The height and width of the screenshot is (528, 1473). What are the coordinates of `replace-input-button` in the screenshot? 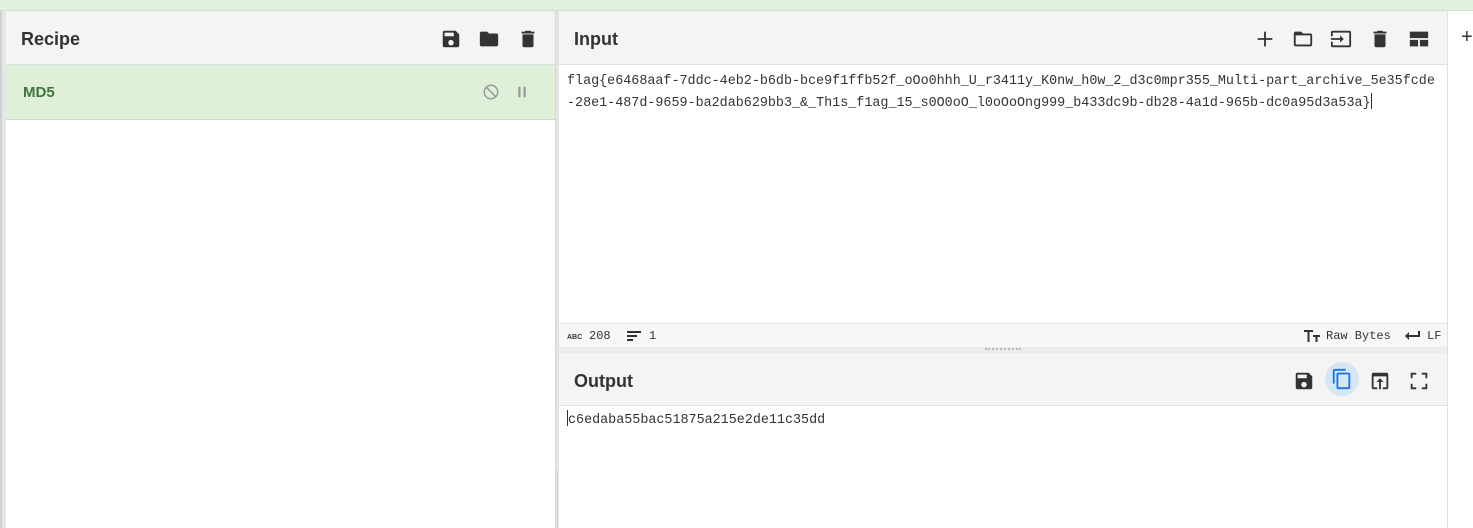 It's located at (1380, 381).